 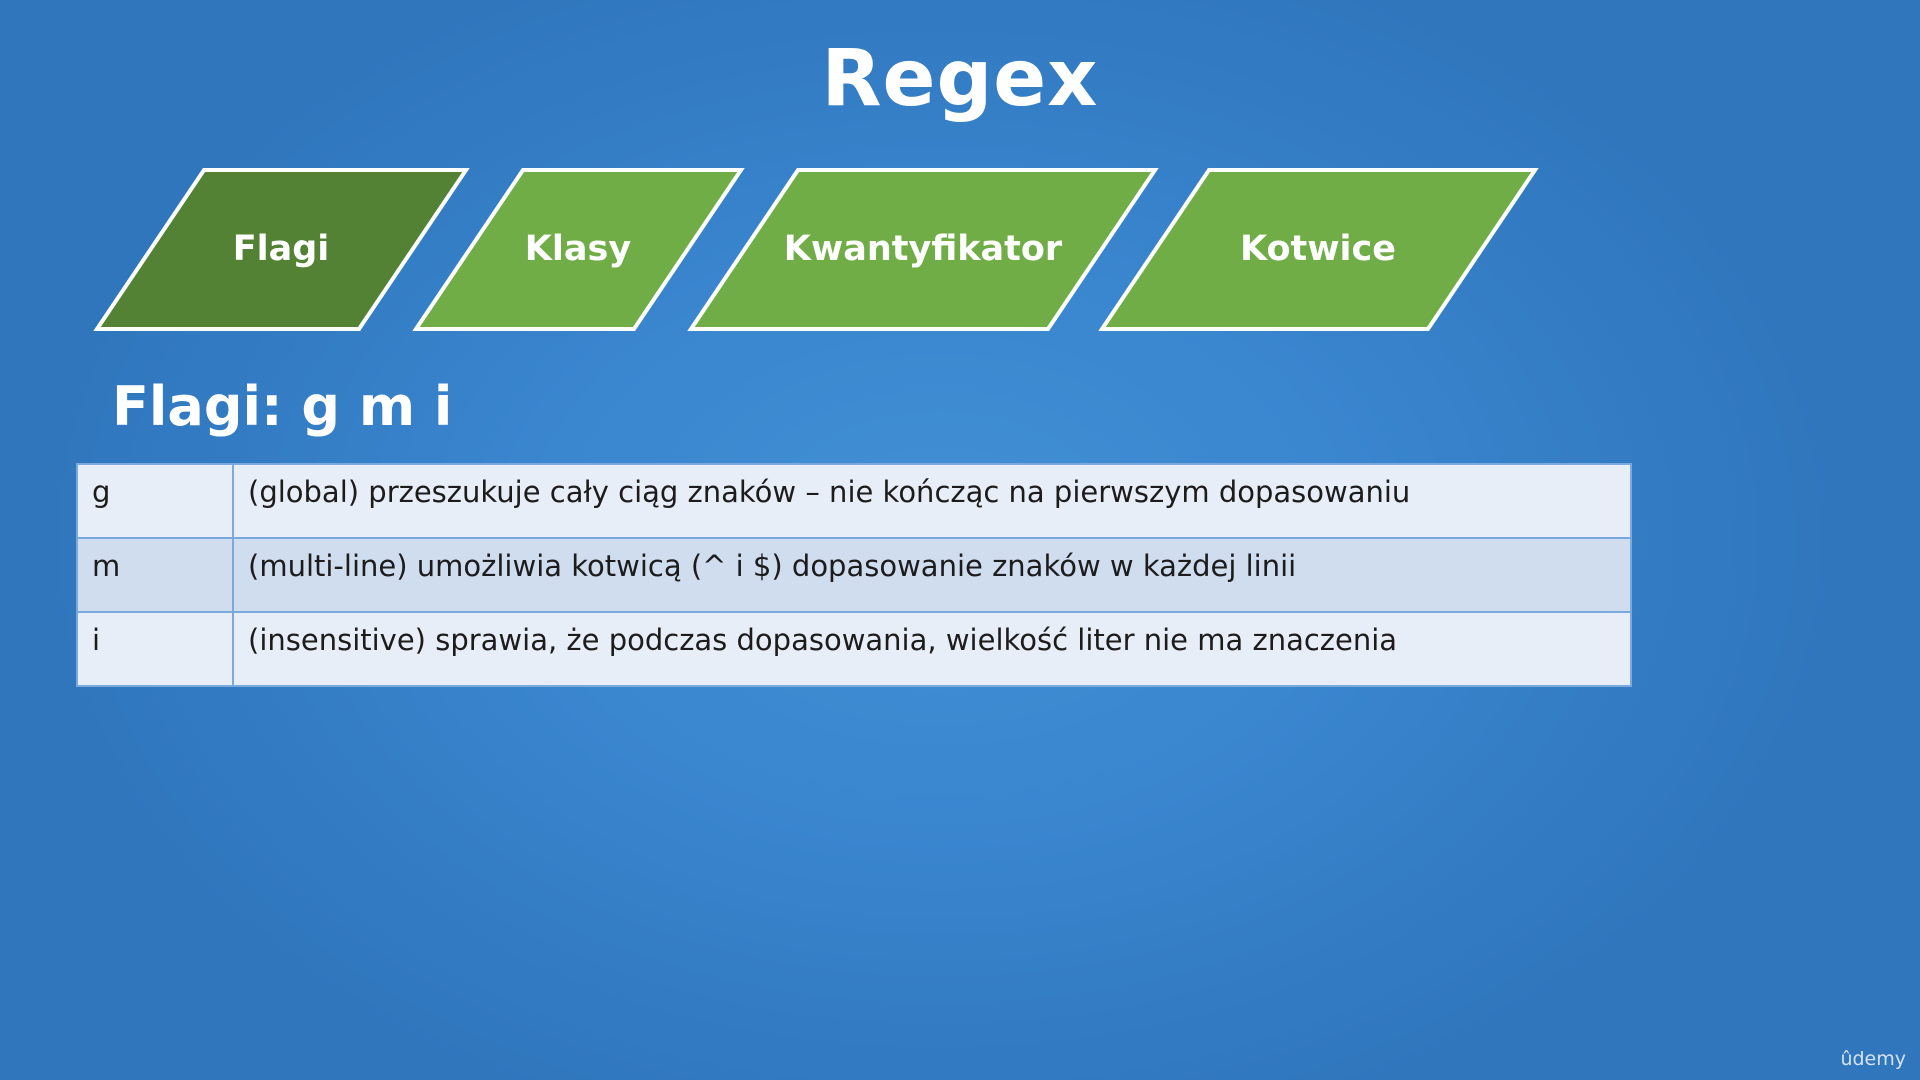 I want to click on tab-kotwice-label: Kotwice, so click(x=1318, y=249).